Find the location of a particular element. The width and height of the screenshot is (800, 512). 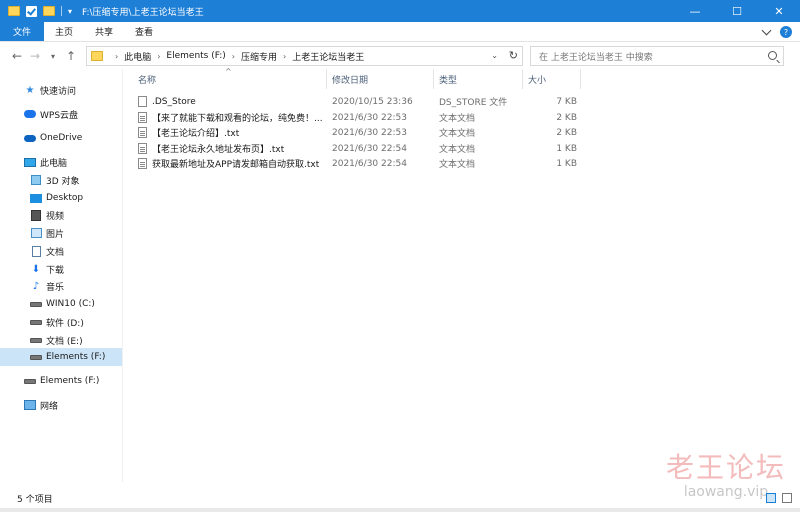

sidebar-item-onedrive: OneDrive is located at coordinates (61, 138).